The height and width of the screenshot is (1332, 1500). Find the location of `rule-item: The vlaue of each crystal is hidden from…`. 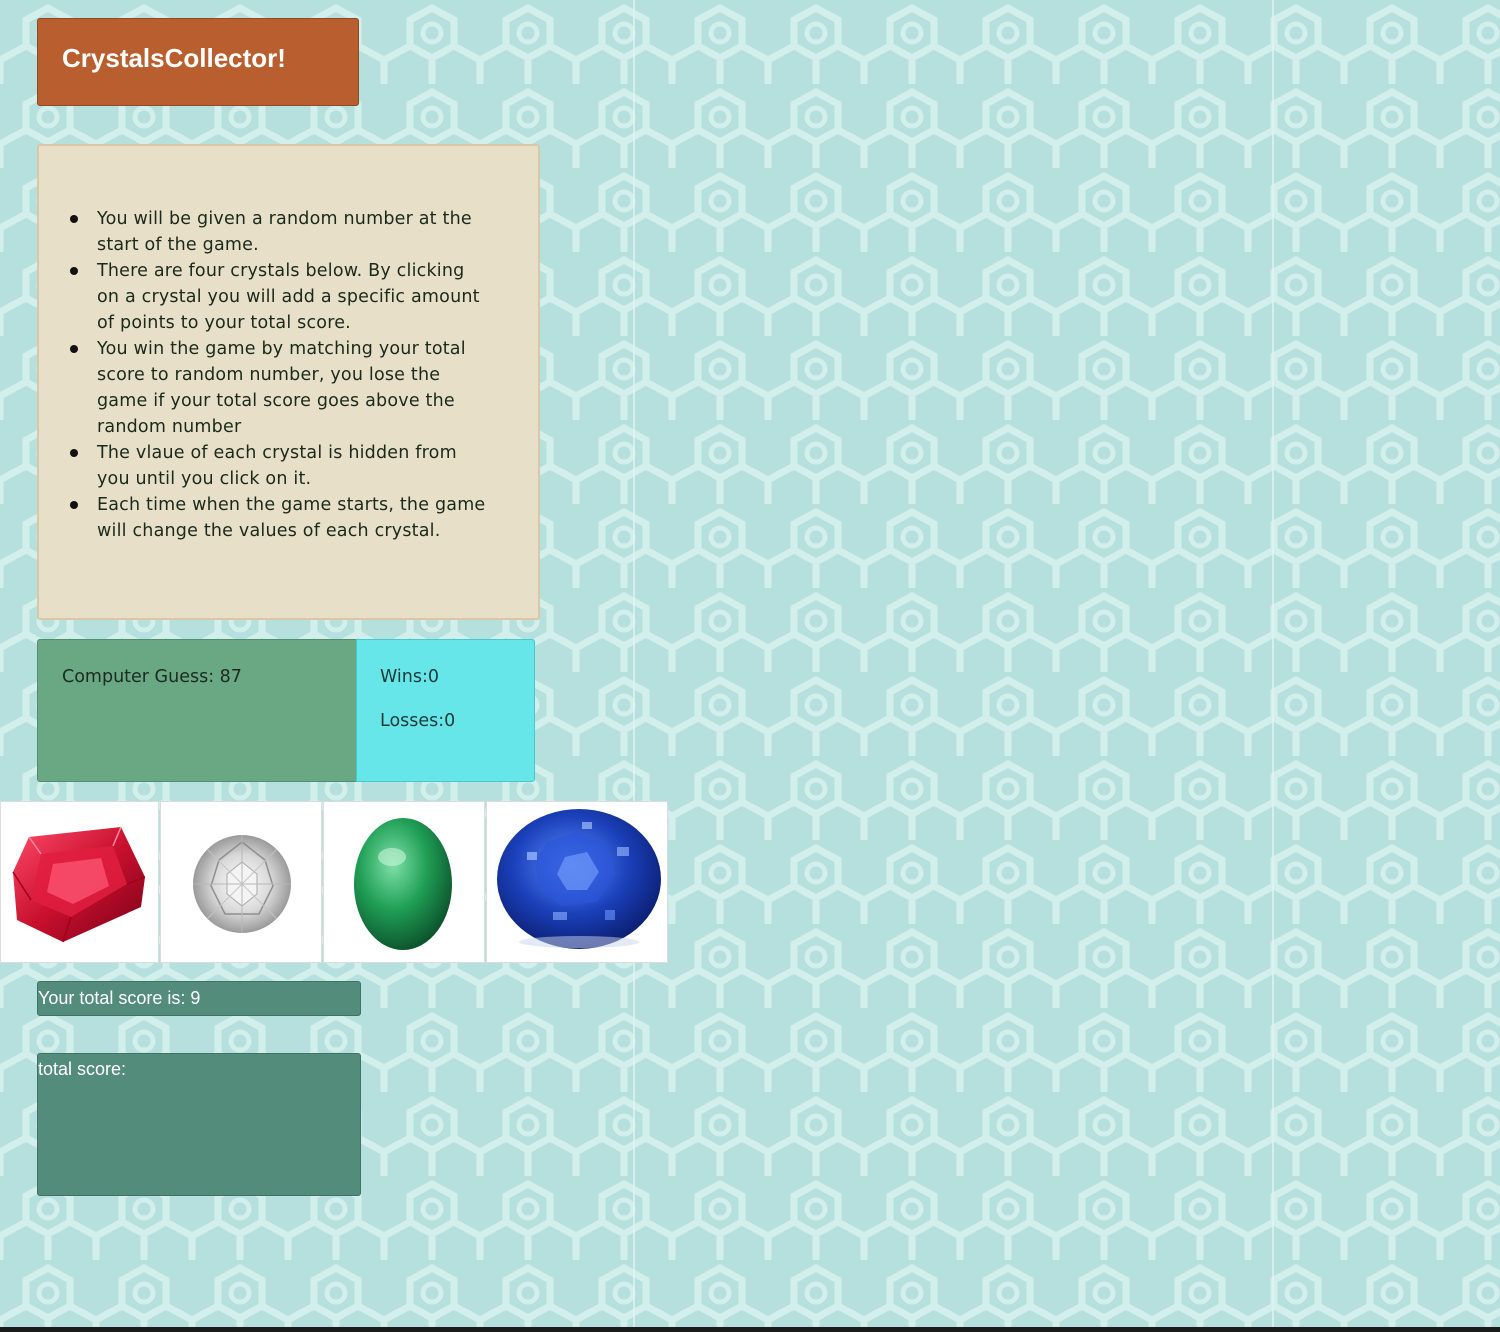

rule-item: The vlaue of each crystal is hidden from… is located at coordinates (278, 466).